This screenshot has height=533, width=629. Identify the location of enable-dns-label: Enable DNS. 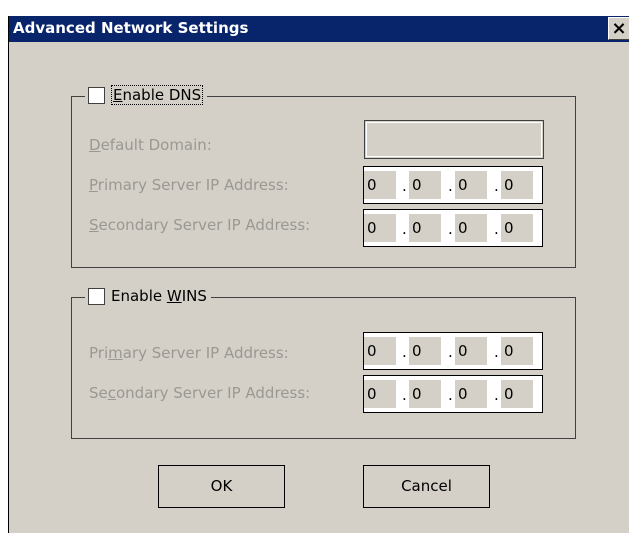
(157, 95).